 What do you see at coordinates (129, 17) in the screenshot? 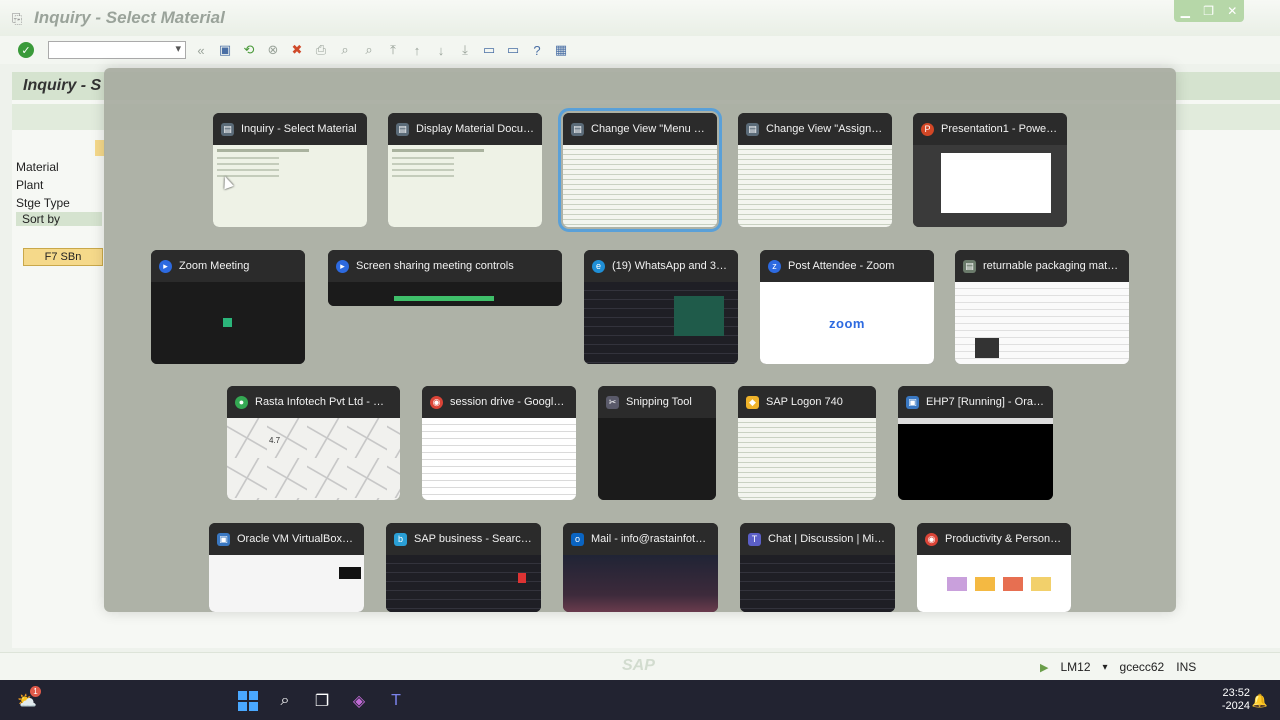
I see `window-title: Inquiry - Select Material` at bounding box center [129, 17].